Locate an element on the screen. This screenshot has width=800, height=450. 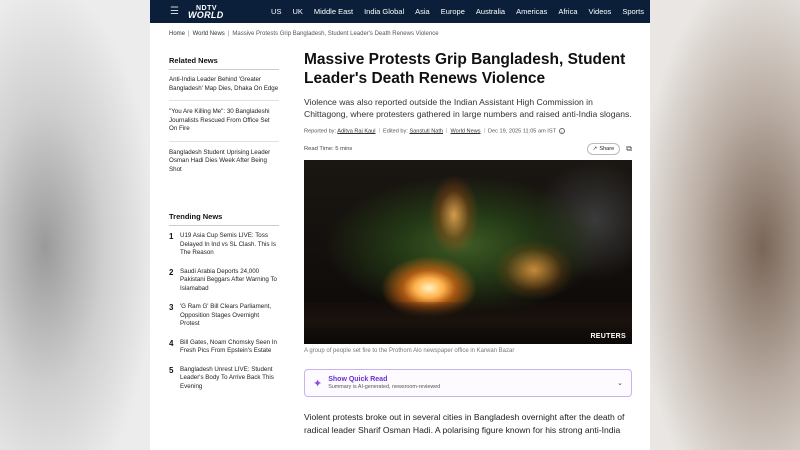
share-label: Share is located at coordinates (607, 149).